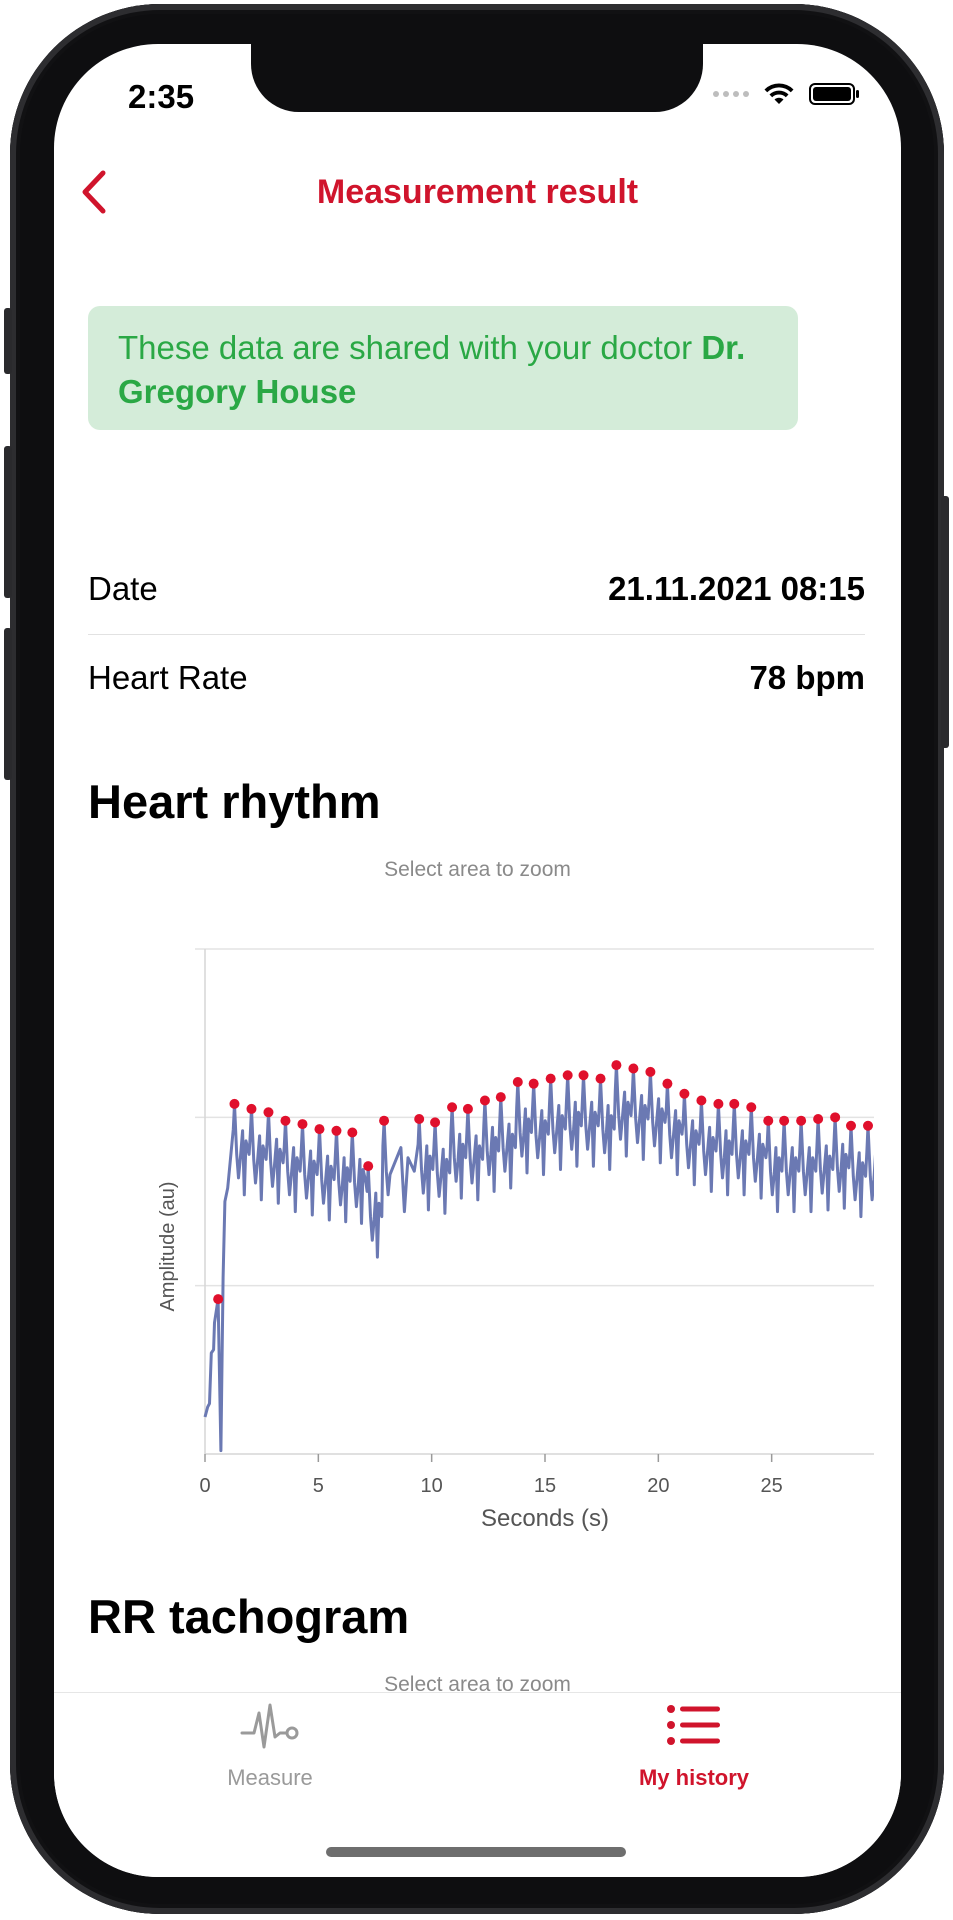  I want to click on notch, so click(477, 78).